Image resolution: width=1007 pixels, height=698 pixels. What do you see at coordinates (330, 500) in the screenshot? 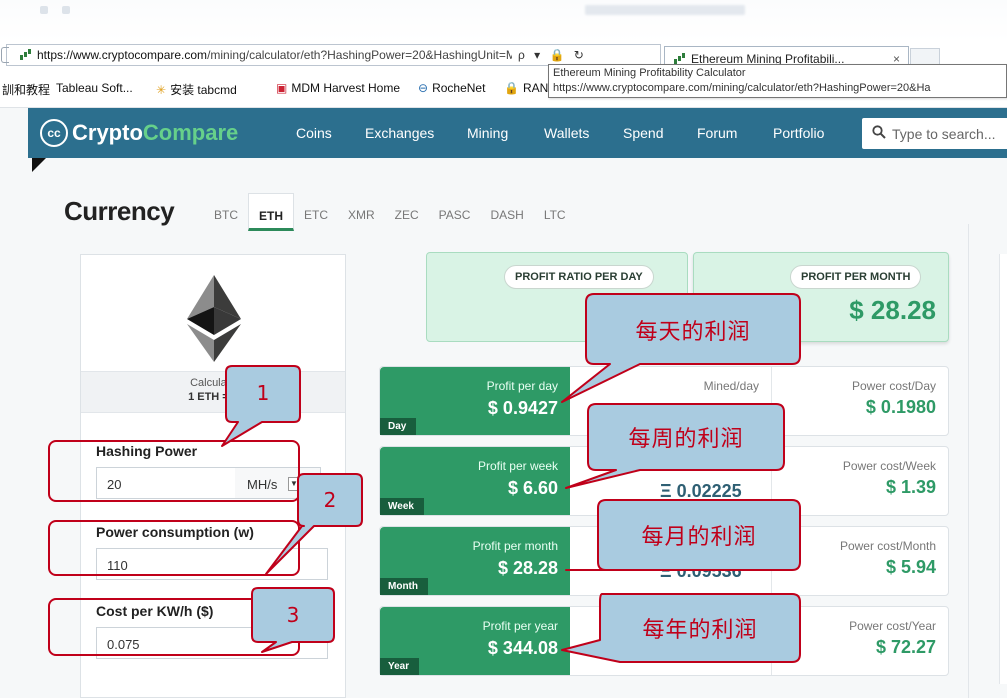
I see `annotation-number-2: 2` at bounding box center [330, 500].